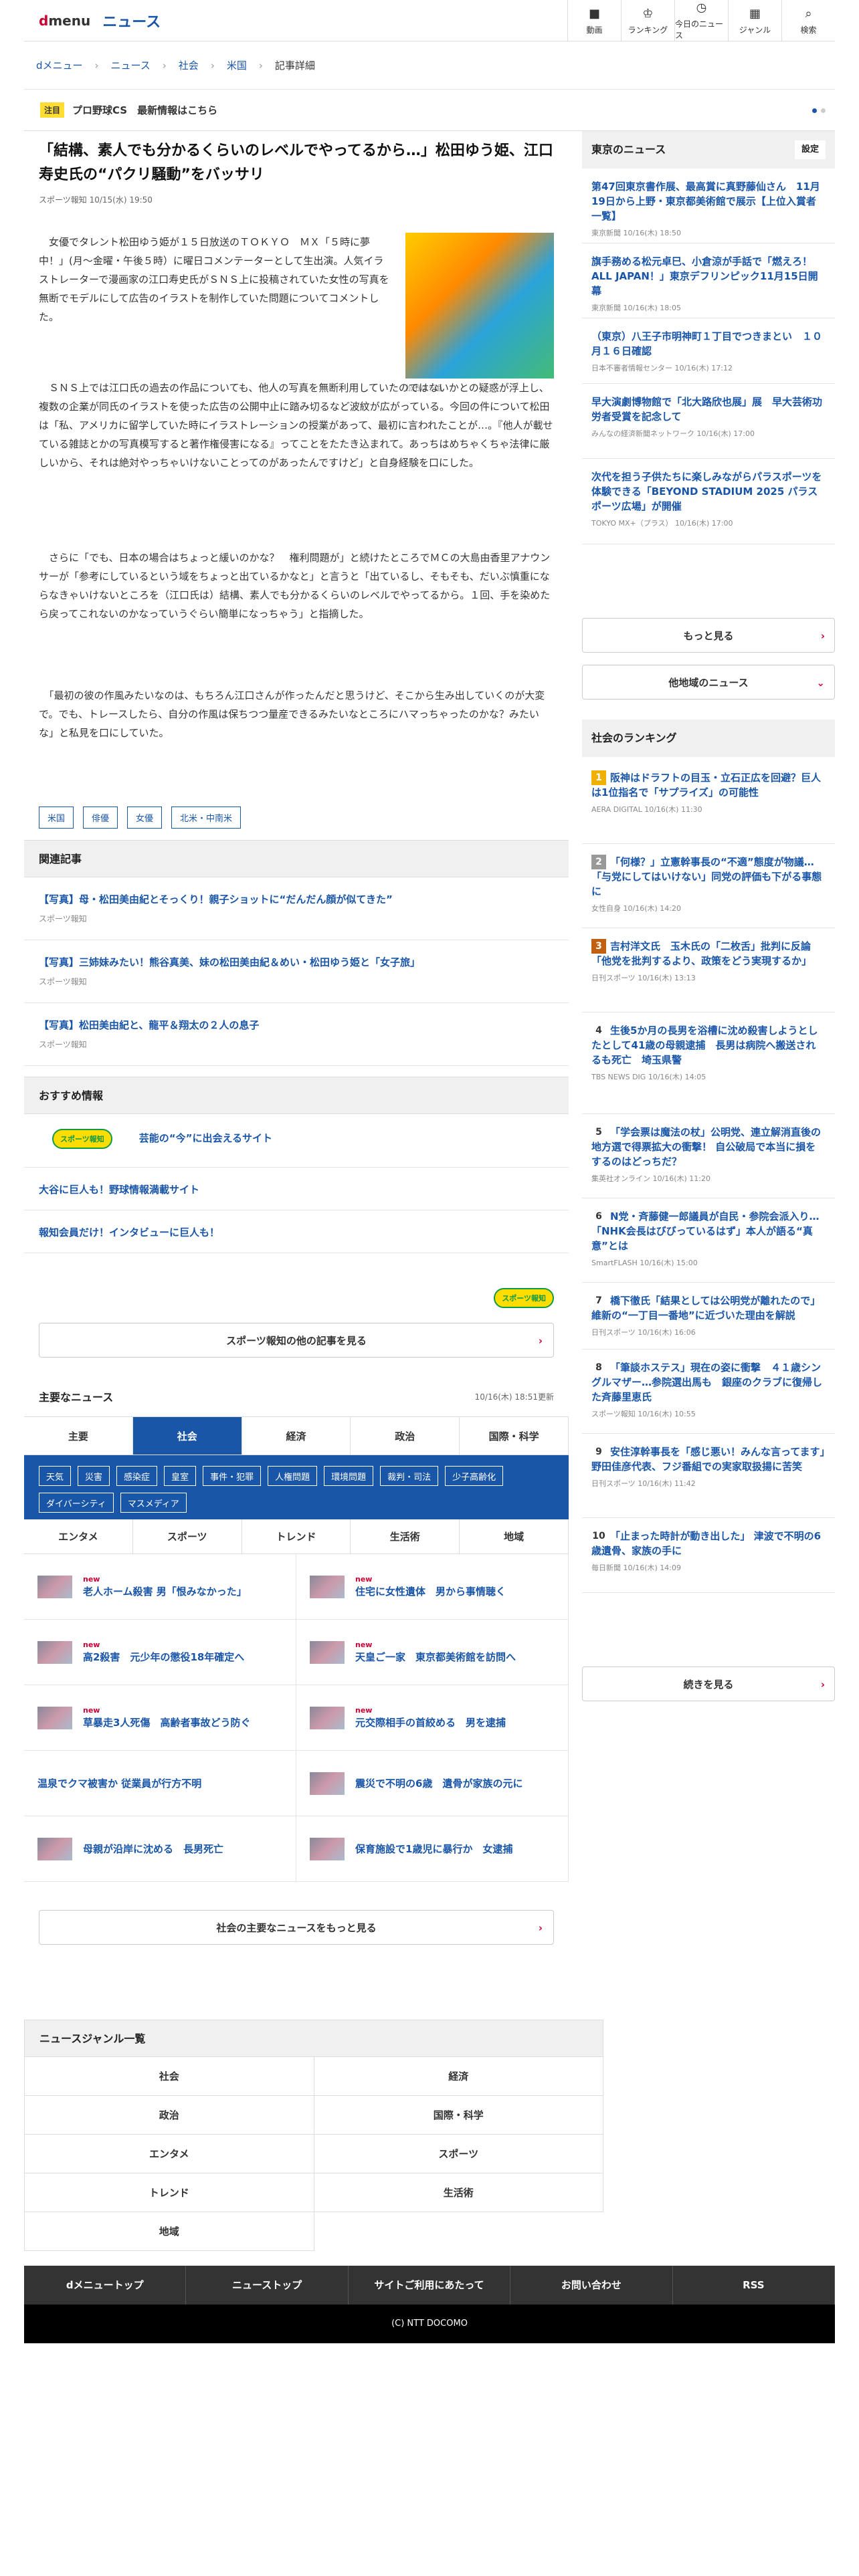 The height and width of the screenshot is (2576, 859). Describe the element at coordinates (708, 682) in the screenshot. I see `other-region-button: 他地域のニュース ⌄` at that location.